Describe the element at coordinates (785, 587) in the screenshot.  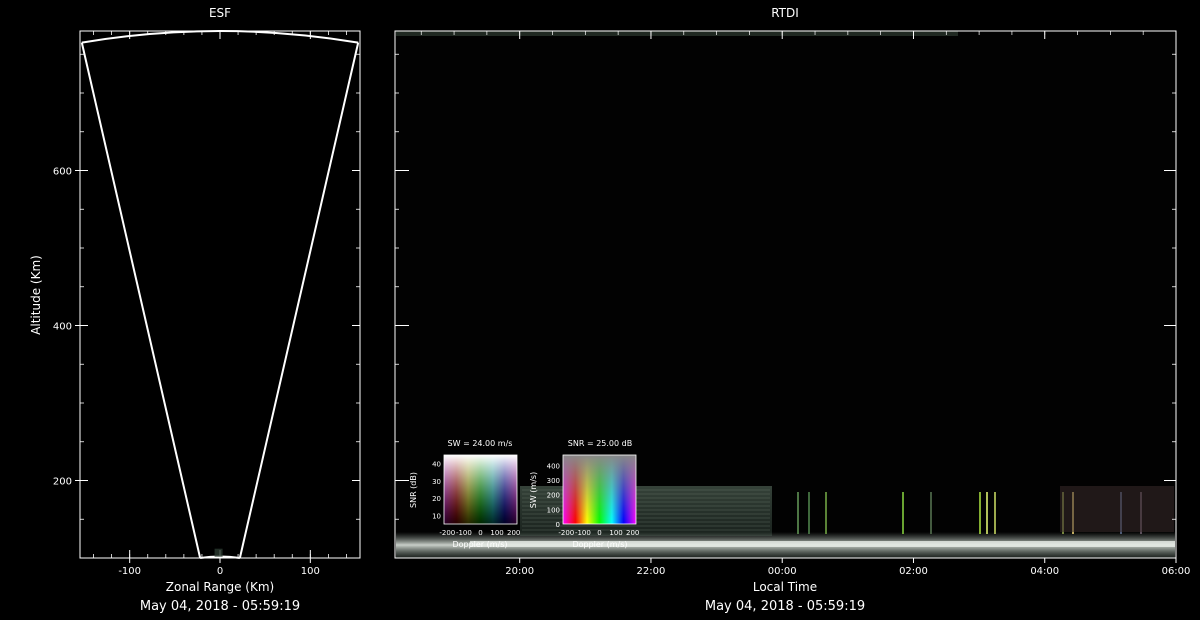
I see `rtdi-xlabel: Local Time` at that location.